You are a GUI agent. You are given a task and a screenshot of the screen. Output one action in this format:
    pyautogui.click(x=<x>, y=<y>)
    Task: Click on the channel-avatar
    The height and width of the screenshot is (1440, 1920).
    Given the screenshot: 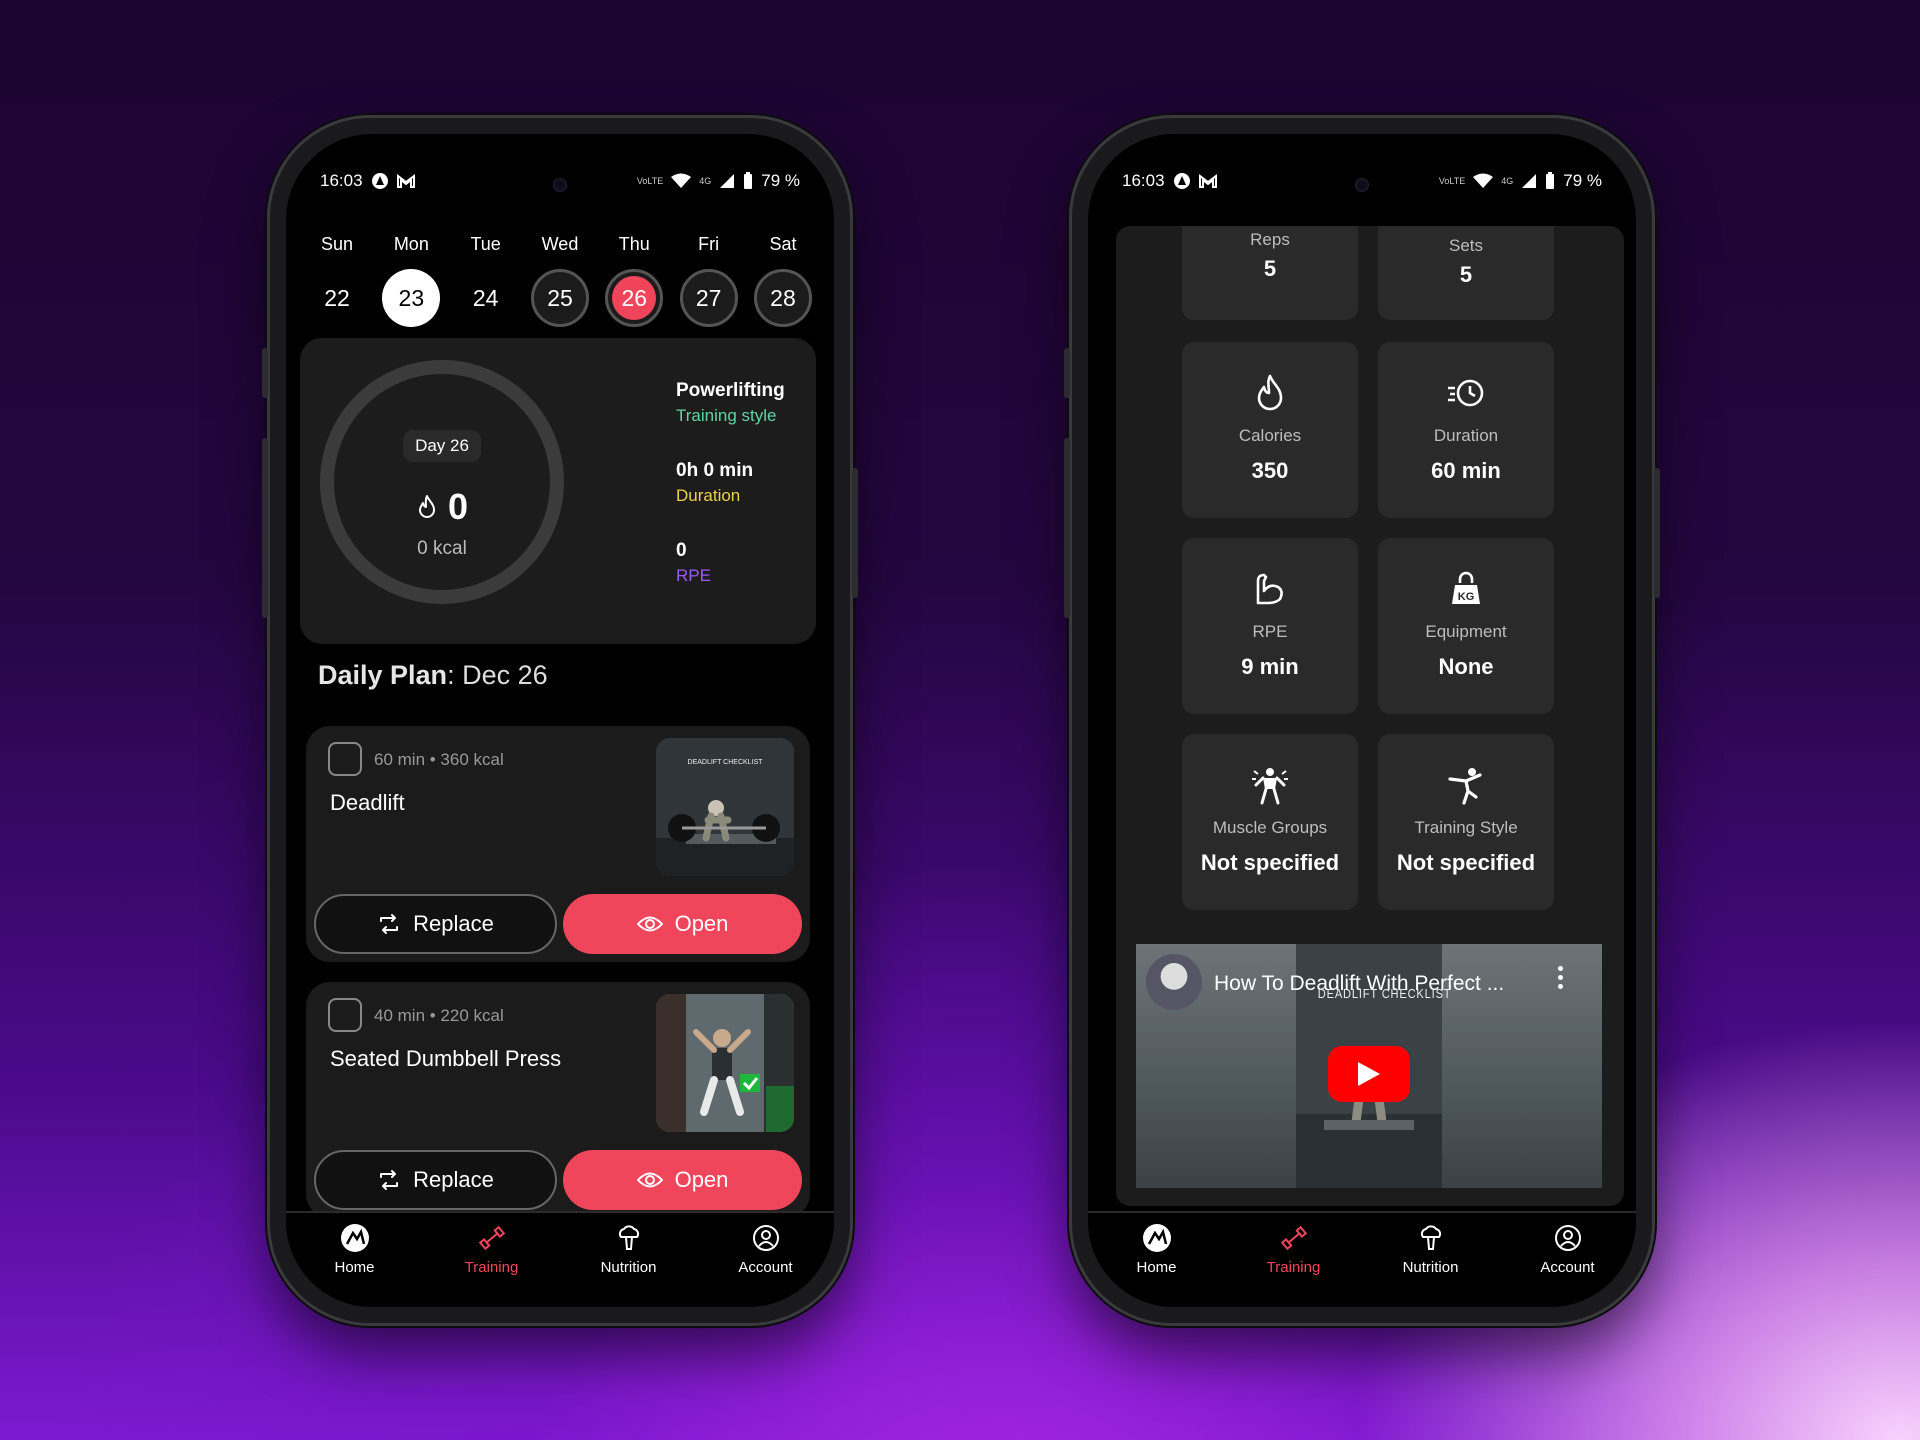 What is the action you would take?
    pyautogui.click(x=1174, y=982)
    